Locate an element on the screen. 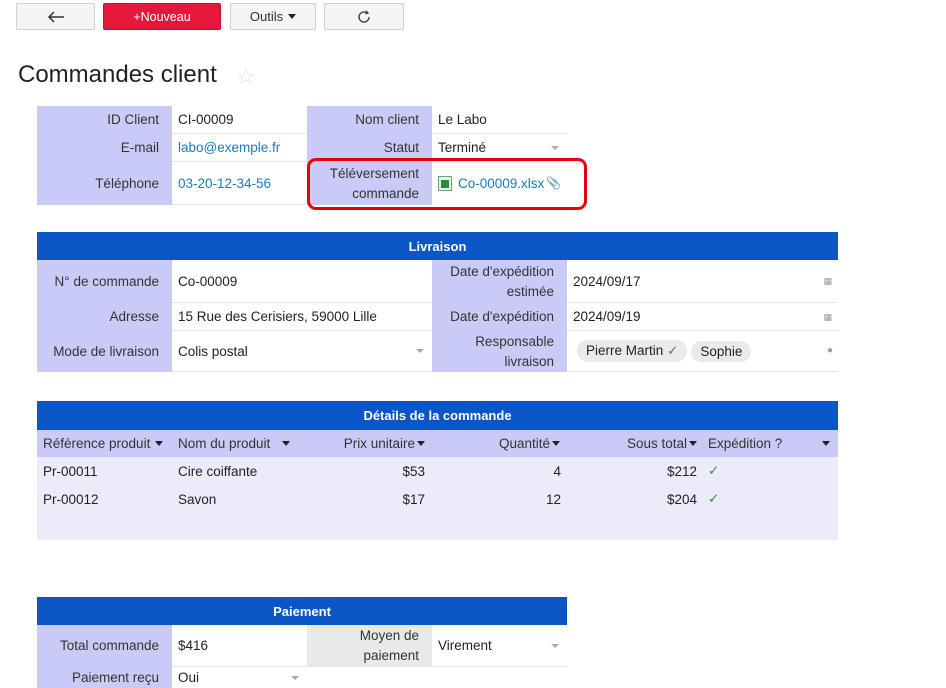  user-chip: Sophie is located at coordinates (721, 351).